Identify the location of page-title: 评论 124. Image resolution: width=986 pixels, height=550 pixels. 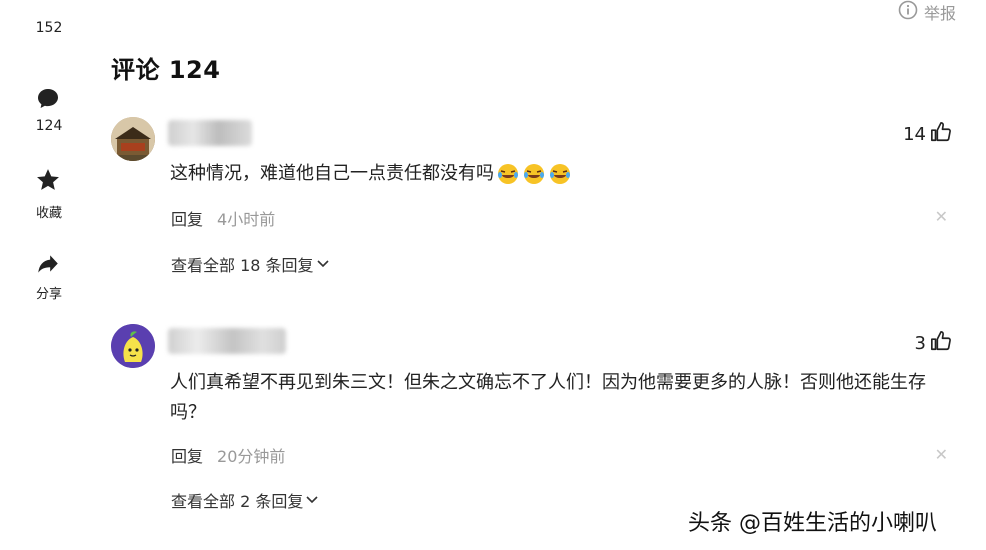
(166, 70).